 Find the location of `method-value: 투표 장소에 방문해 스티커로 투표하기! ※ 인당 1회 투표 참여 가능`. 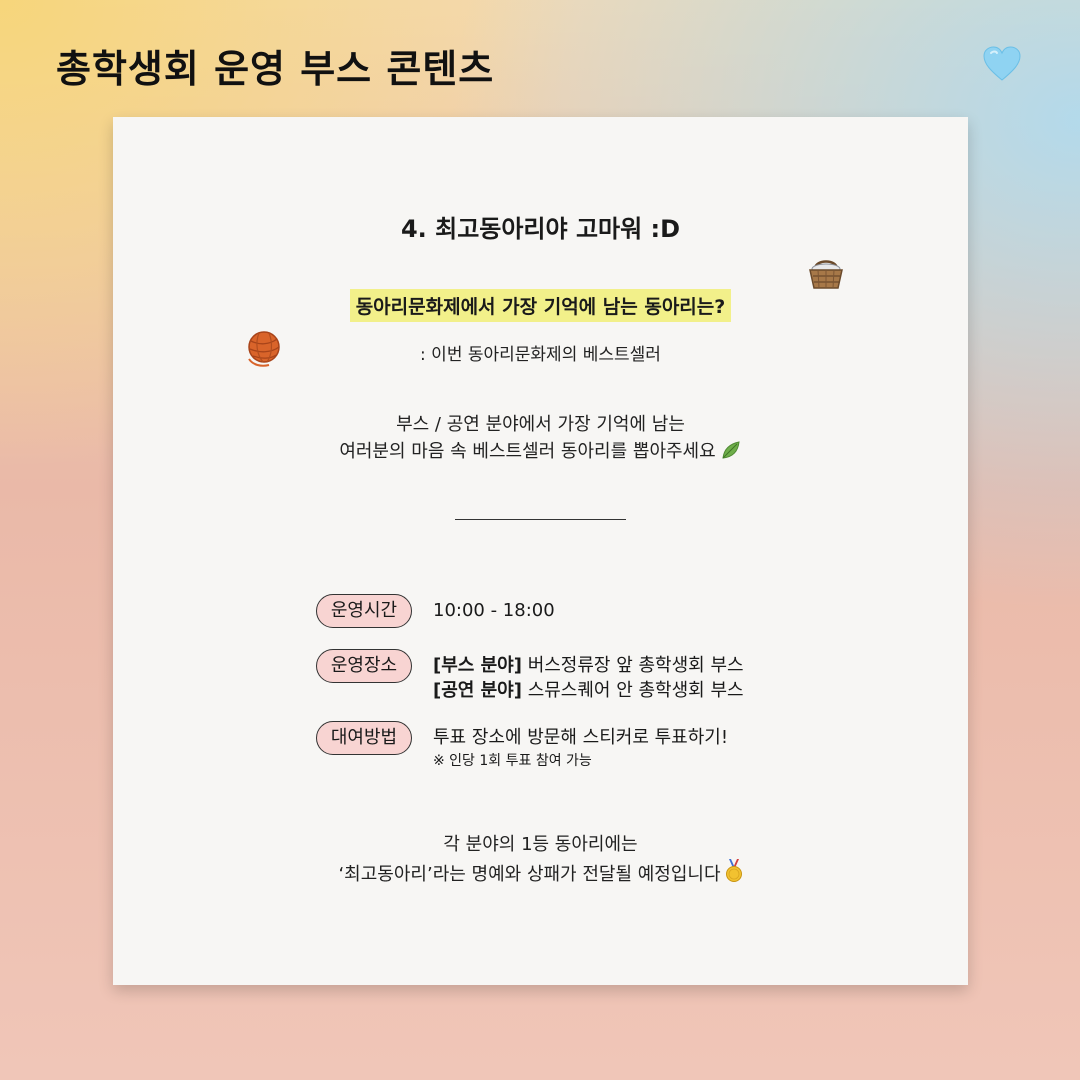

method-value: 투표 장소에 방문해 스티커로 투표하기! ※ 인당 1회 투표 참여 가능 is located at coordinates (580, 748).